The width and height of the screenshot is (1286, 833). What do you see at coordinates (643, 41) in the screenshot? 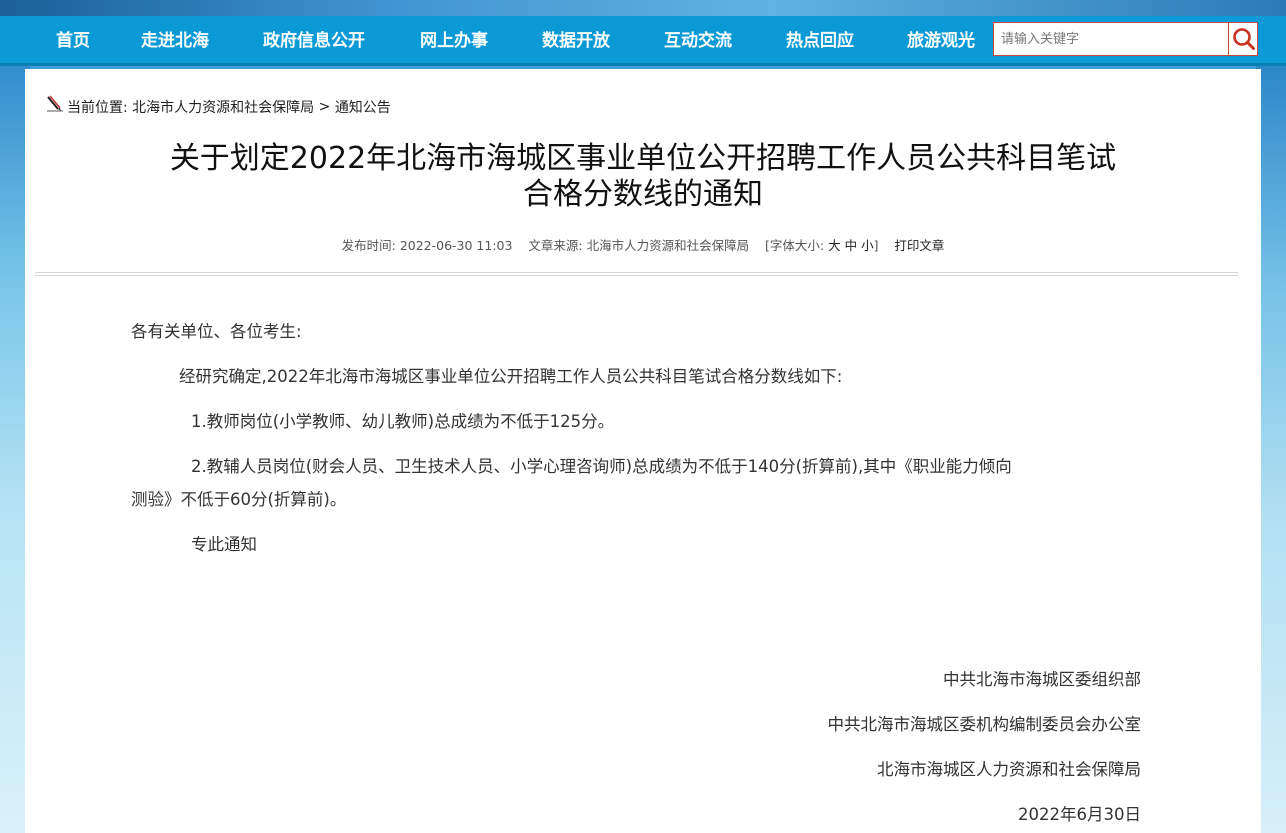
I see `main-nav: 首页 走进北海 政府信息公开 网上办事 数据开放 互动交流 热点回应 旅游观光` at bounding box center [643, 41].